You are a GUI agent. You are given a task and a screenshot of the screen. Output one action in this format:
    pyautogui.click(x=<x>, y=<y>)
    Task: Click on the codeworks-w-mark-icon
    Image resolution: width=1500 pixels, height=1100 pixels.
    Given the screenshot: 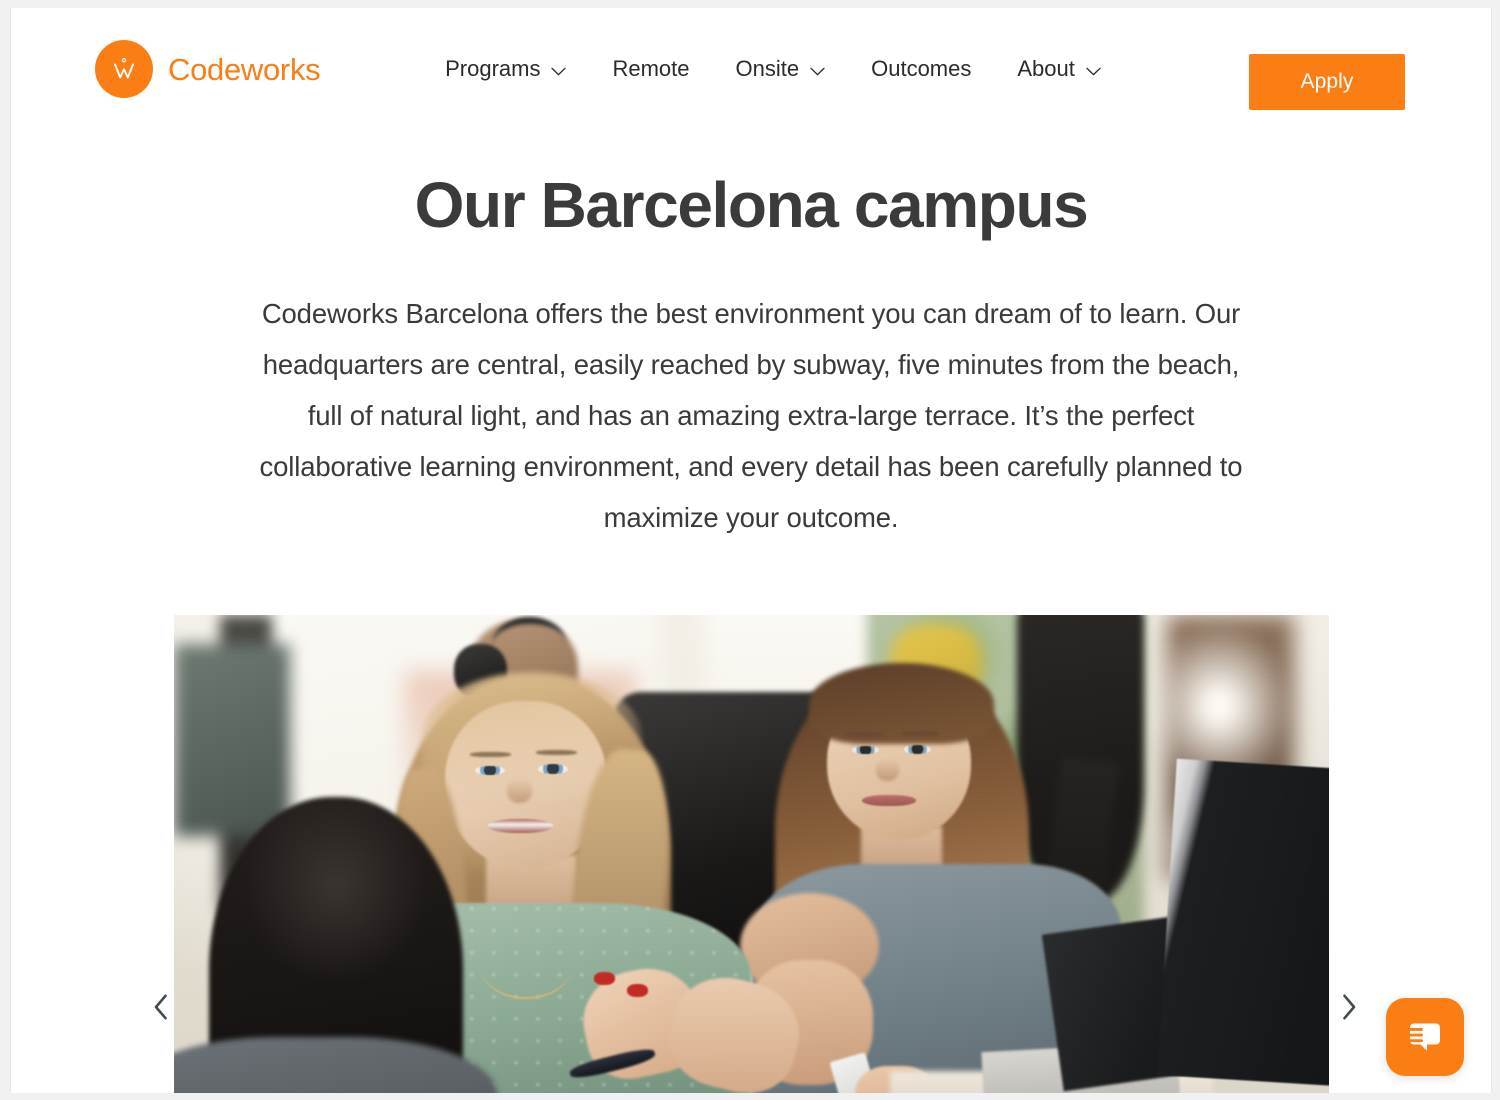 What is the action you would take?
    pyautogui.click(x=124, y=69)
    